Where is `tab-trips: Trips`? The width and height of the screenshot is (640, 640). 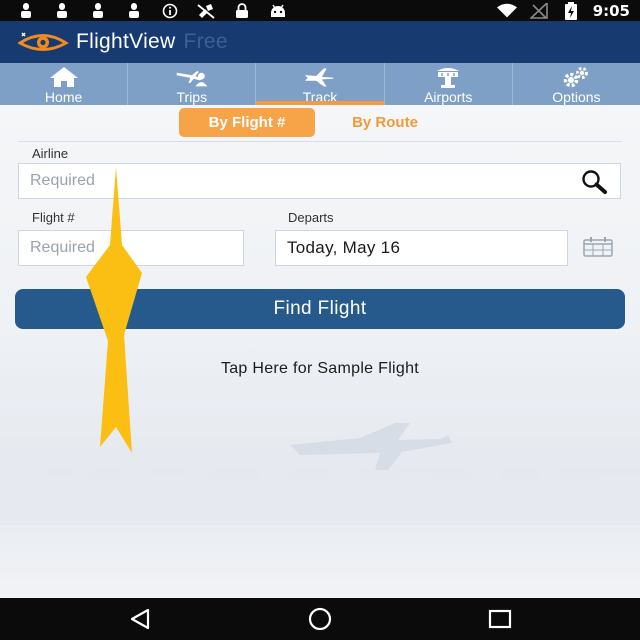
tab-trips: Trips is located at coordinates (192, 84).